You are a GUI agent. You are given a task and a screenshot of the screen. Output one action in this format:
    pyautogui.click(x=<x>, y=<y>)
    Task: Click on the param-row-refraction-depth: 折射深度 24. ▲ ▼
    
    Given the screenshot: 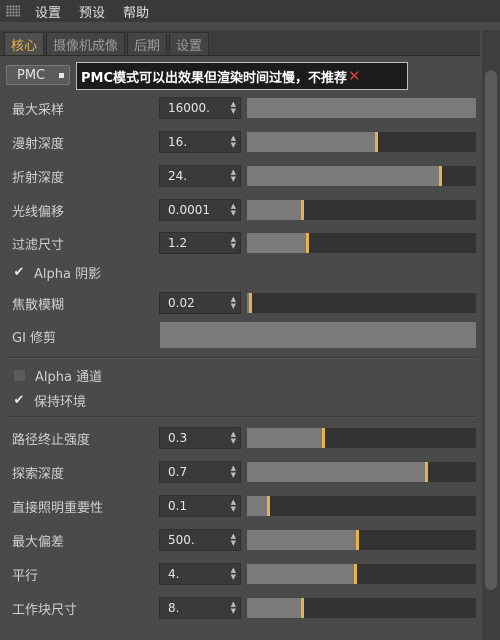 What is the action you would take?
    pyautogui.click(x=240, y=176)
    